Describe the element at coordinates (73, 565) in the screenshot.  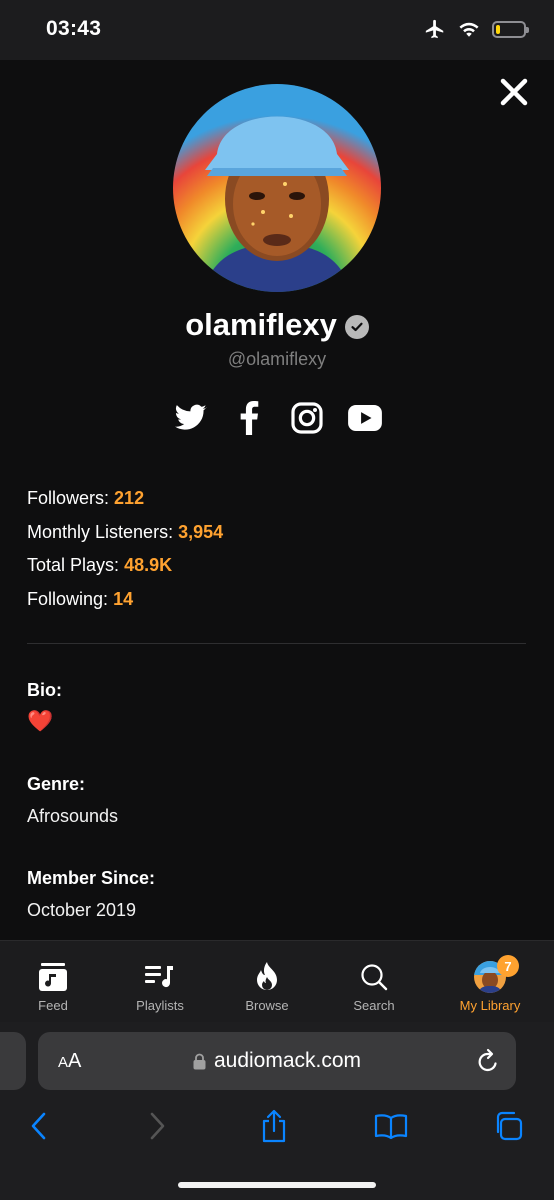
I see `stat-label: Total Plays:` at that location.